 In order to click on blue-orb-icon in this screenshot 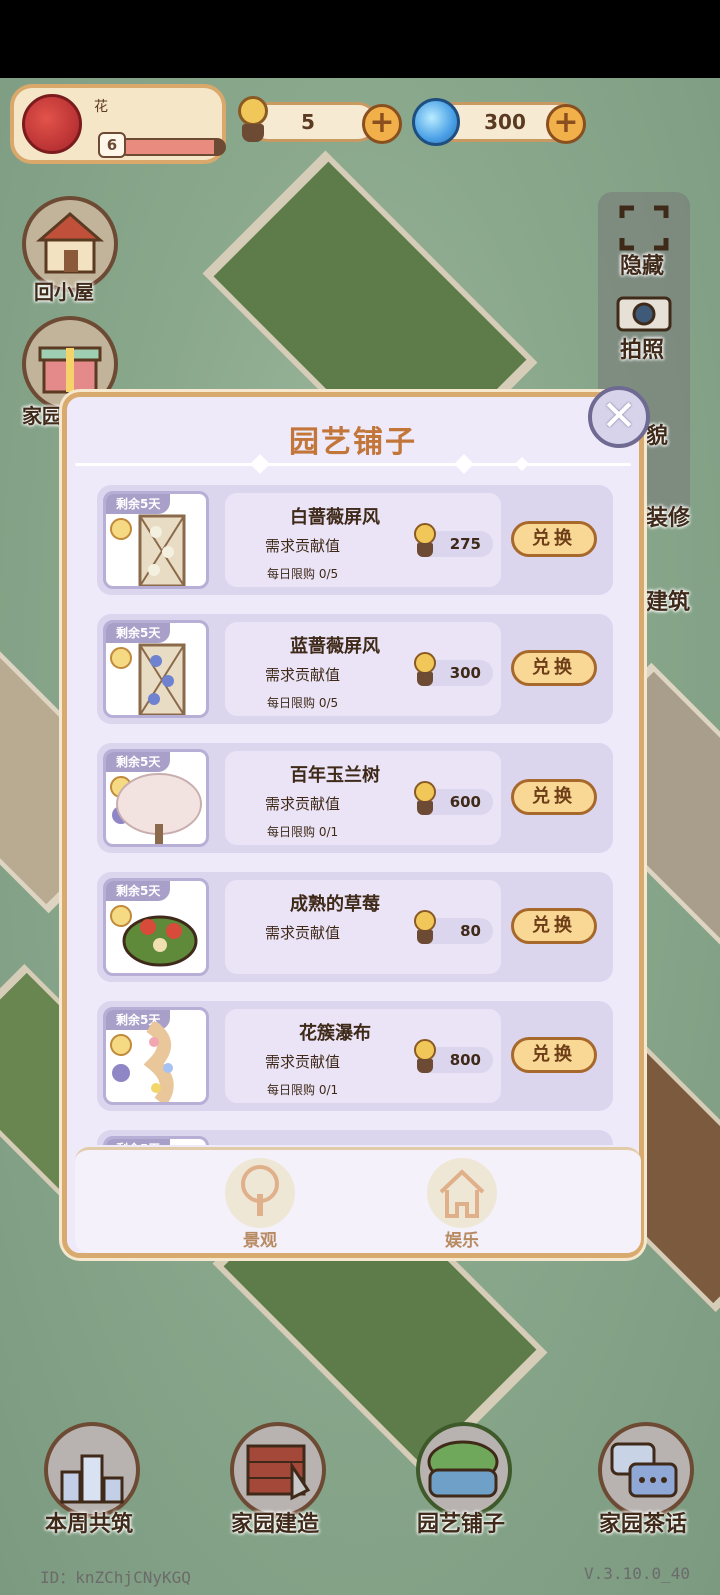, I will do `click(436, 122)`.